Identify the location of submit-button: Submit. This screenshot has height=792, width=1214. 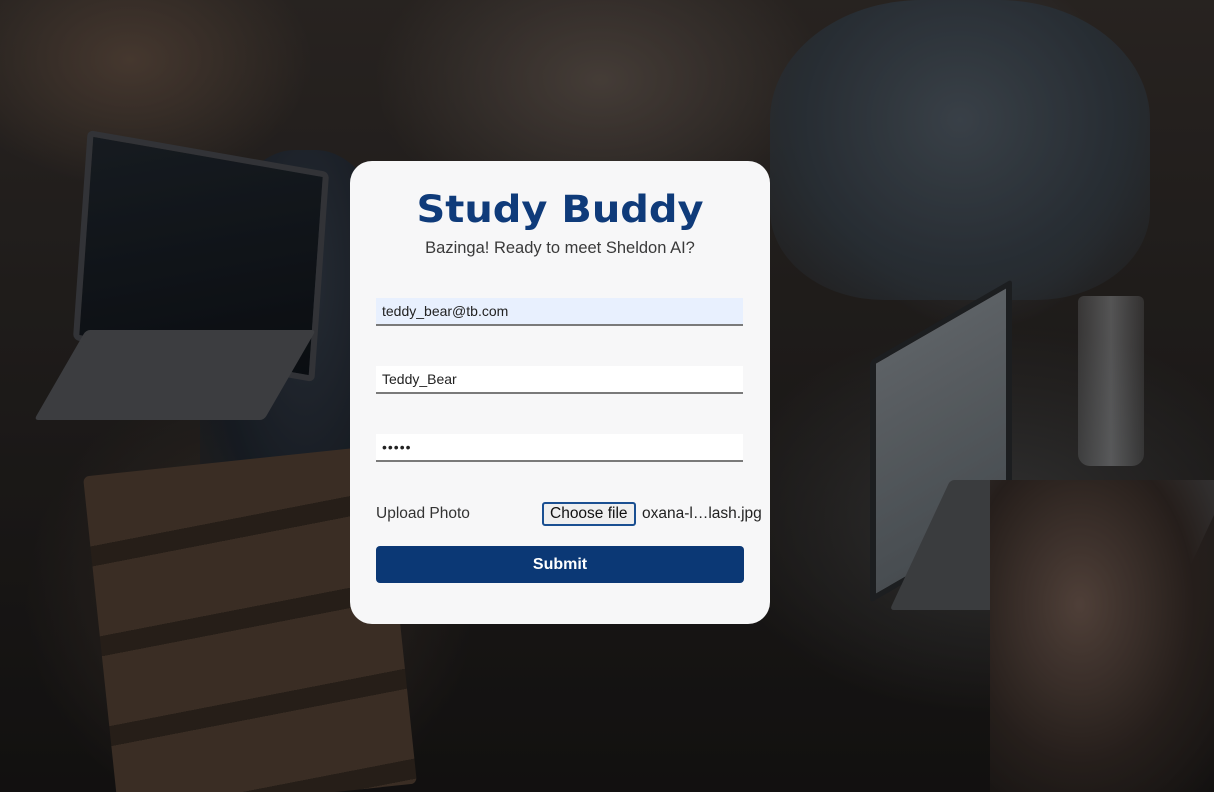
(560, 564).